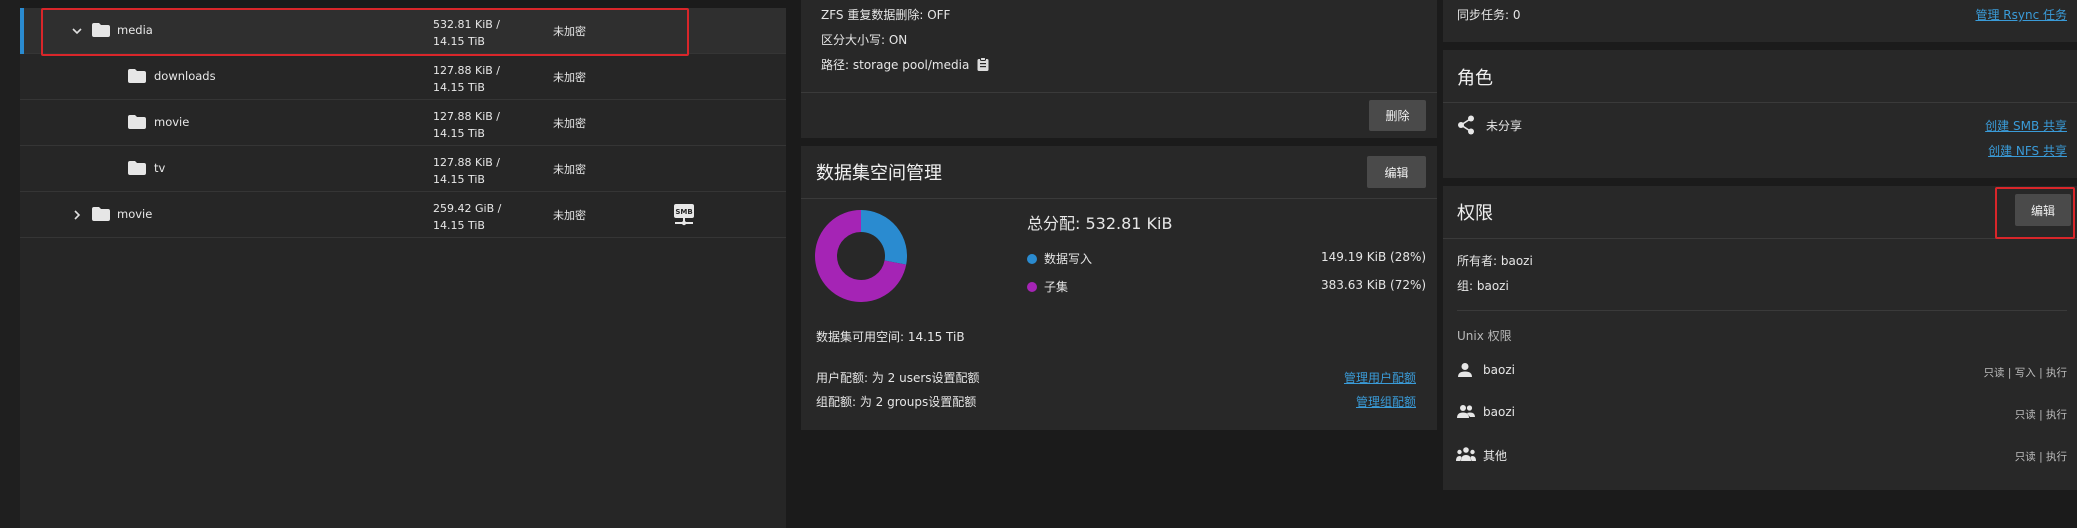 The image size is (2077, 528). What do you see at coordinates (1466, 411) in the screenshot?
I see `group-icon` at bounding box center [1466, 411].